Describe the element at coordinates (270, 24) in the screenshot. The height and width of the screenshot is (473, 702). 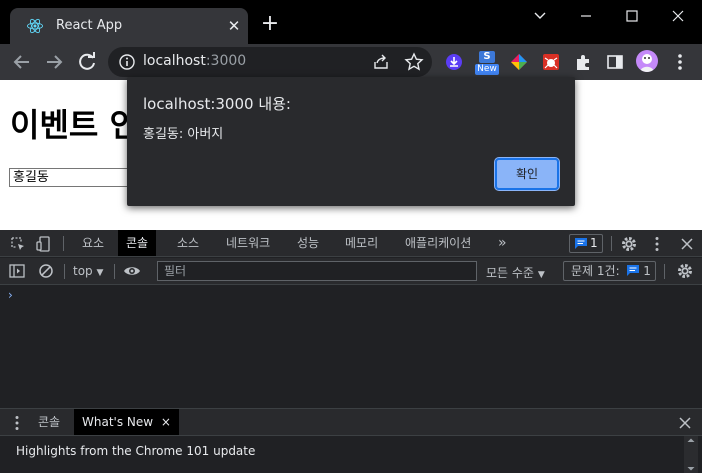
I see `new-tab-button: +` at that location.